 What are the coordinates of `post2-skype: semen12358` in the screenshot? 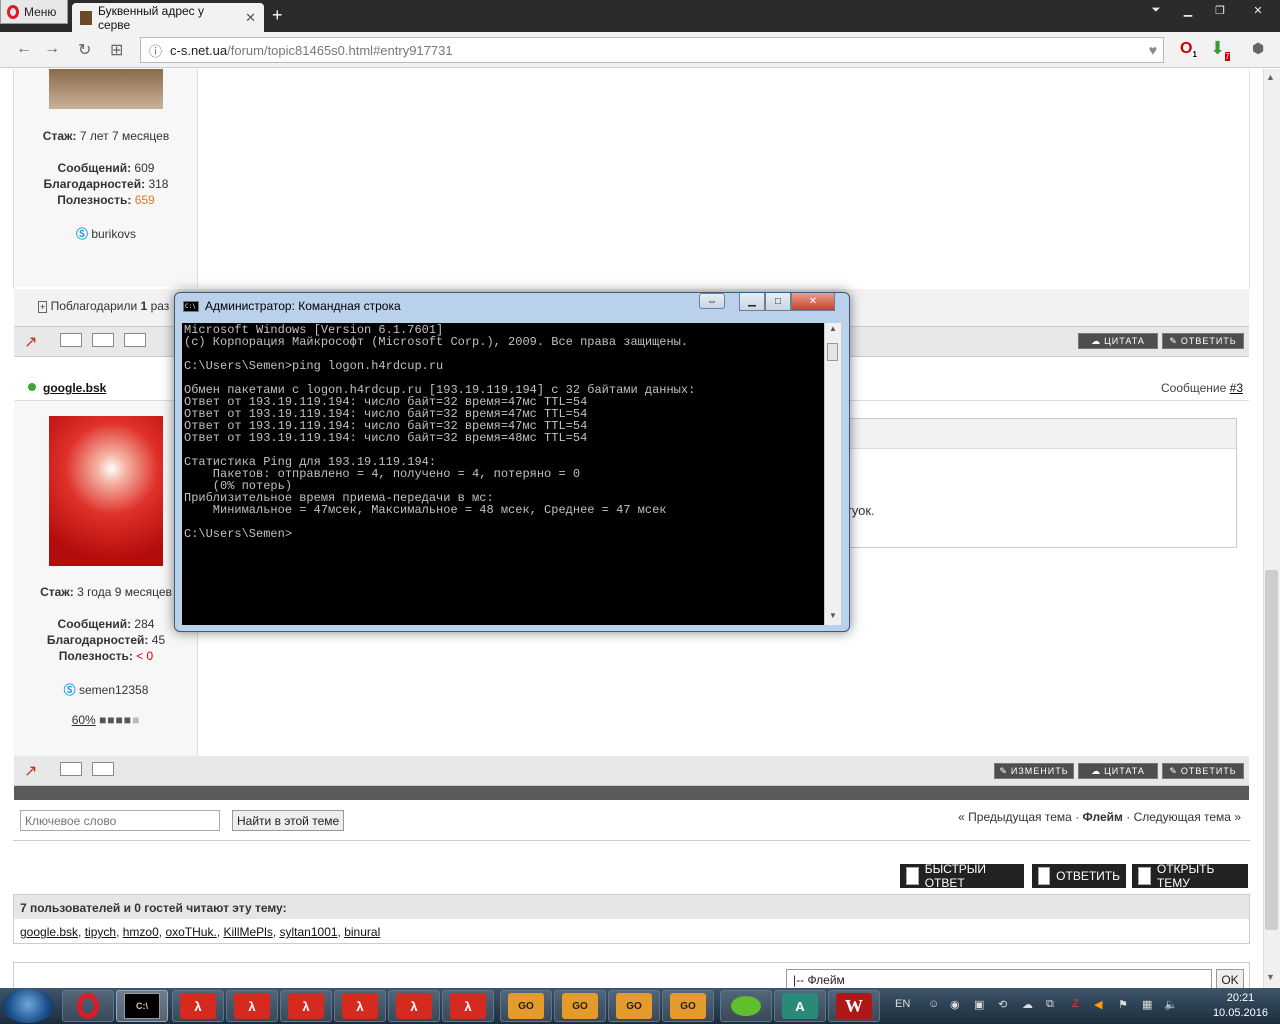 It's located at (113, 690).